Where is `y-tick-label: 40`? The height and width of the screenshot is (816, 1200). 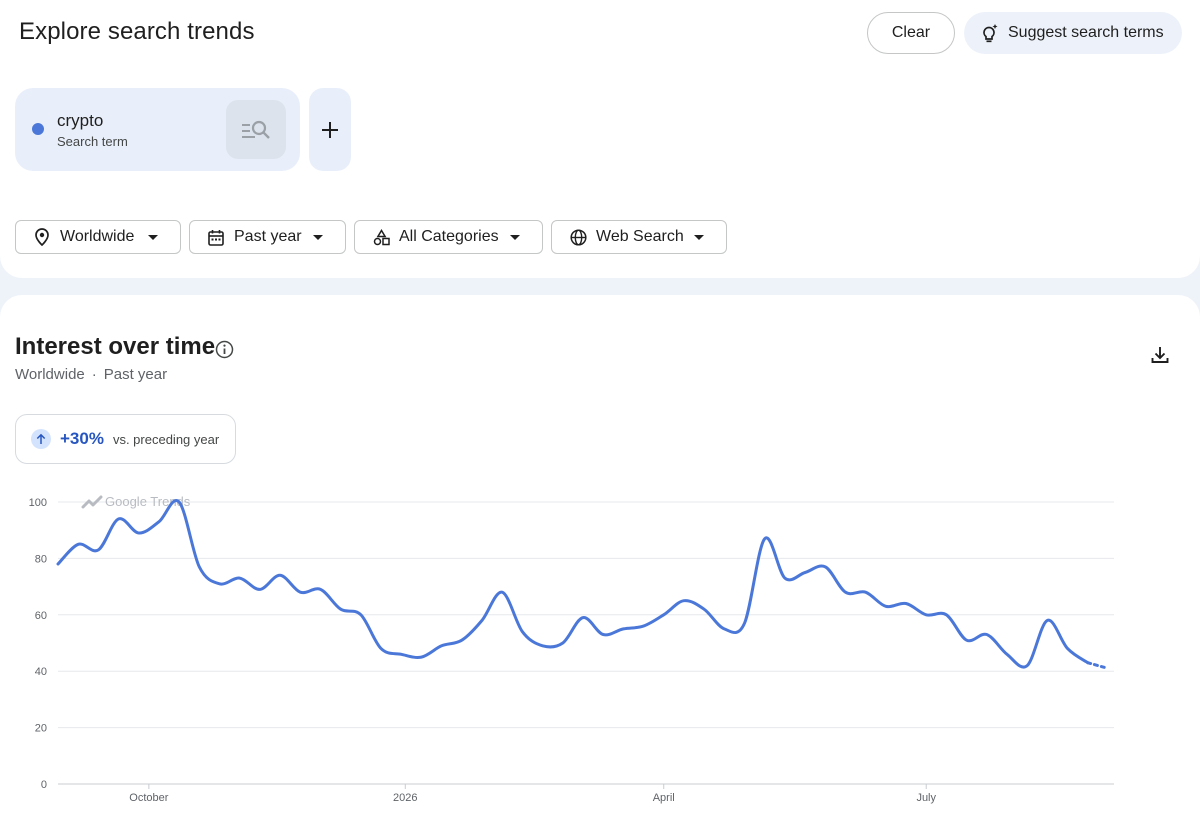 y-tick-label: 40 is located at coordinates (41, 672).